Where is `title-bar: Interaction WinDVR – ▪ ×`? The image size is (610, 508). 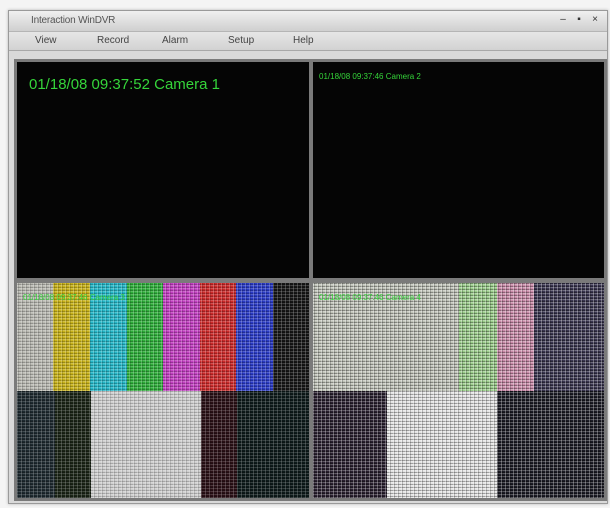 title-bar: Interaction WinDVR – ▪ × is located at coordinates (308, 21).